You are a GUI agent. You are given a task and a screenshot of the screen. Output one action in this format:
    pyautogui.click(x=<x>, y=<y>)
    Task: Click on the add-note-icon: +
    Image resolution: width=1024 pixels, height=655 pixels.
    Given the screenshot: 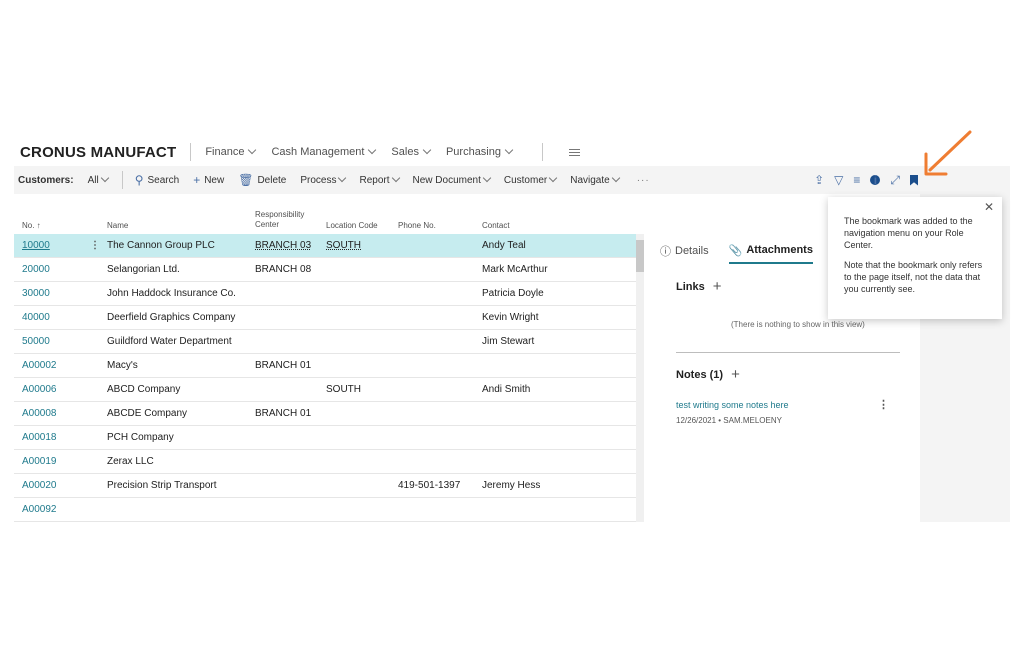 What is the action you would take?
    pyautogui.click(x=735, y=374)
    